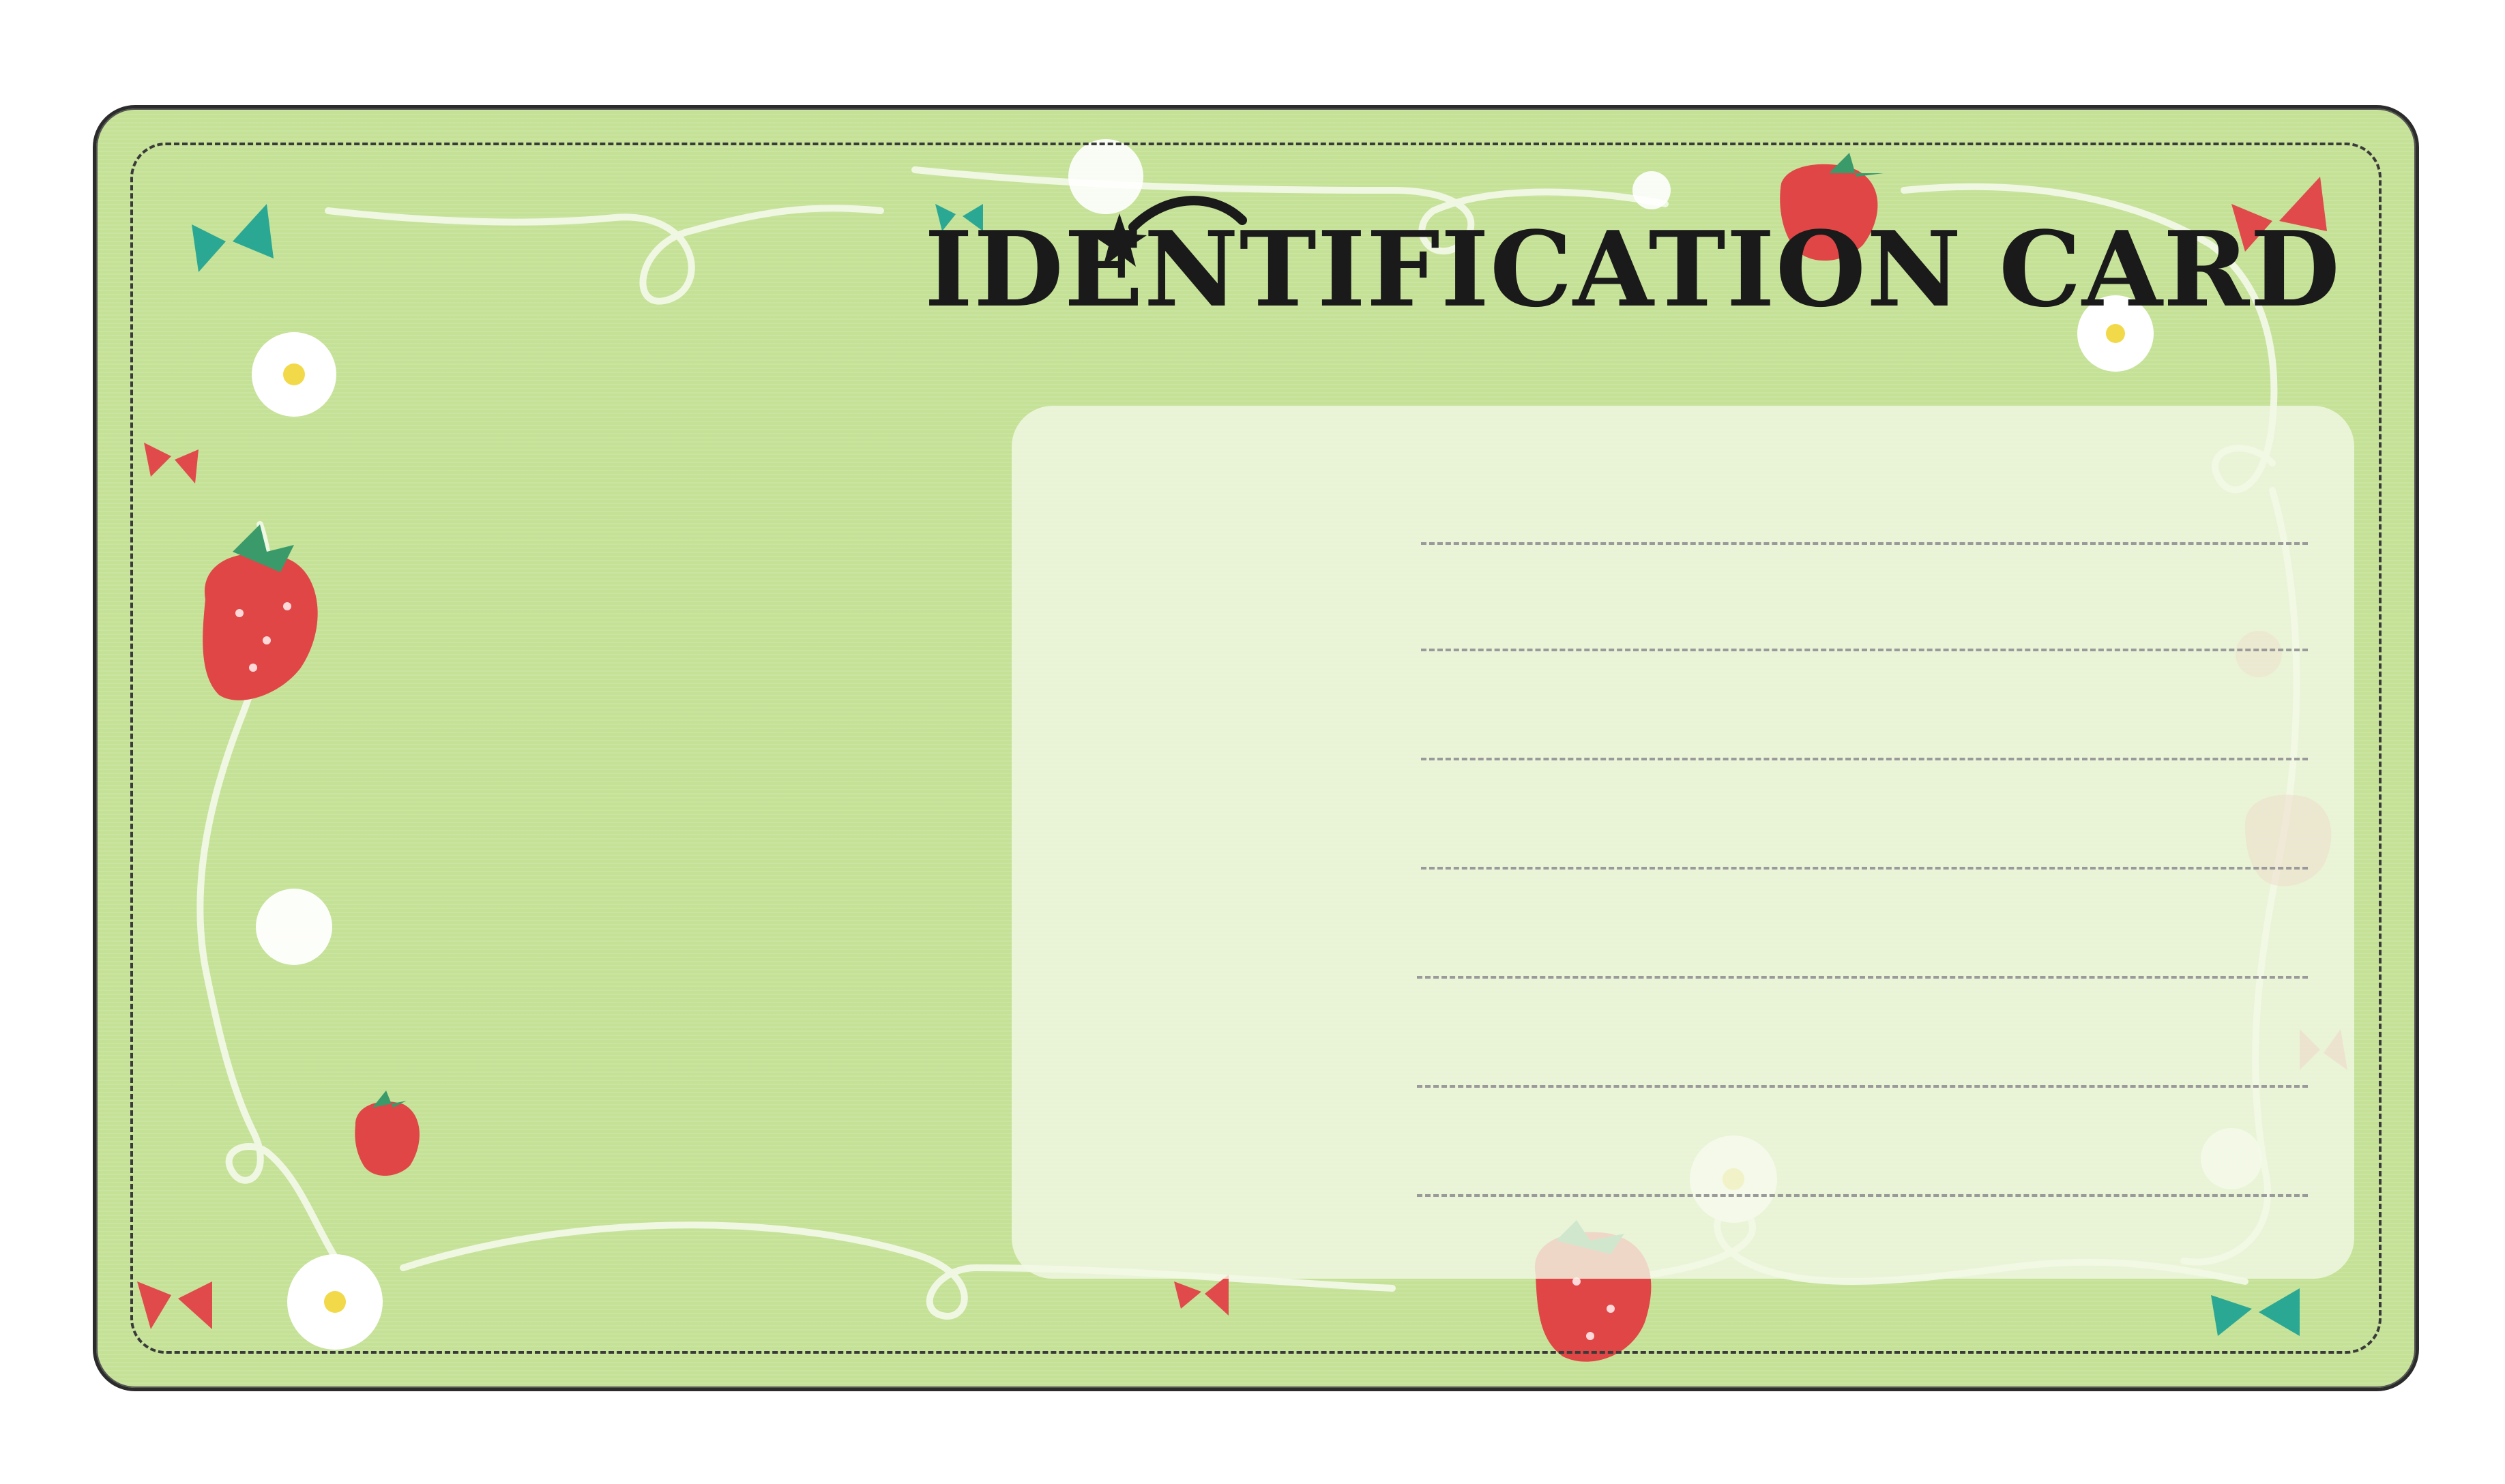 This screenshot has height=1484, width=2505. I want to click on card-title: IDENTIFICATION CARD, so click(1633, 269).